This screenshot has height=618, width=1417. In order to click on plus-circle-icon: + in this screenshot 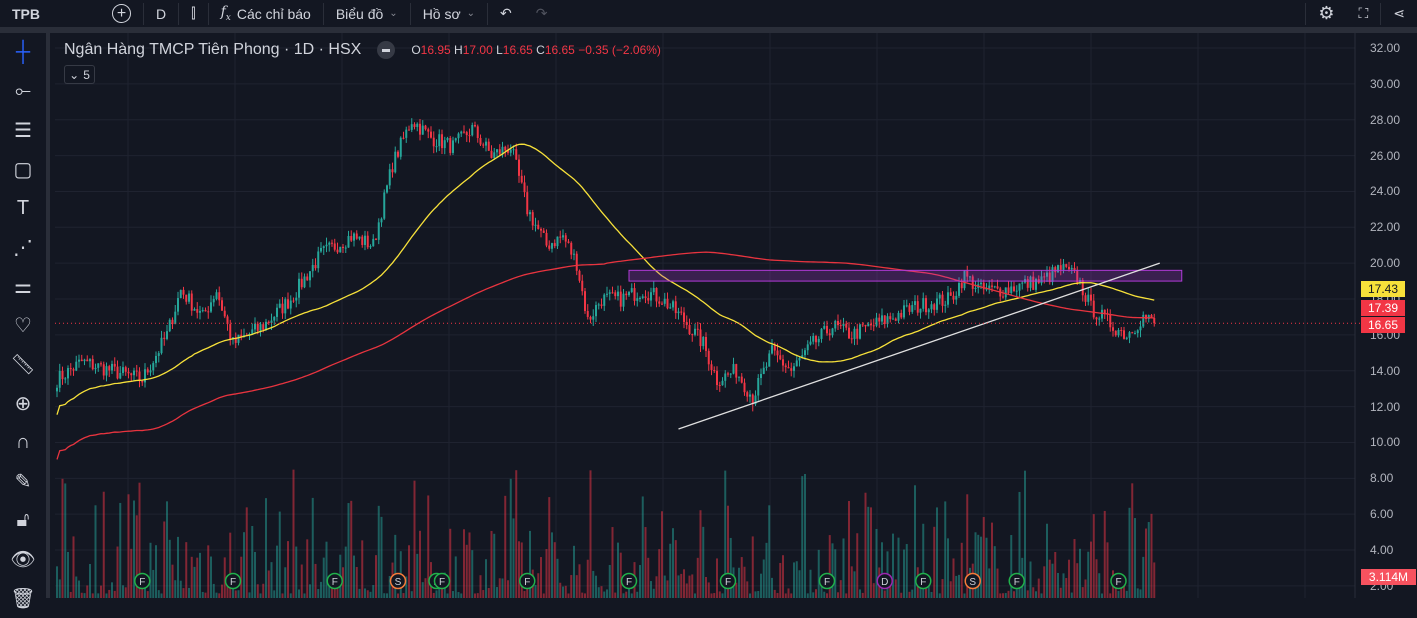, I will do `click(121, 13)`.